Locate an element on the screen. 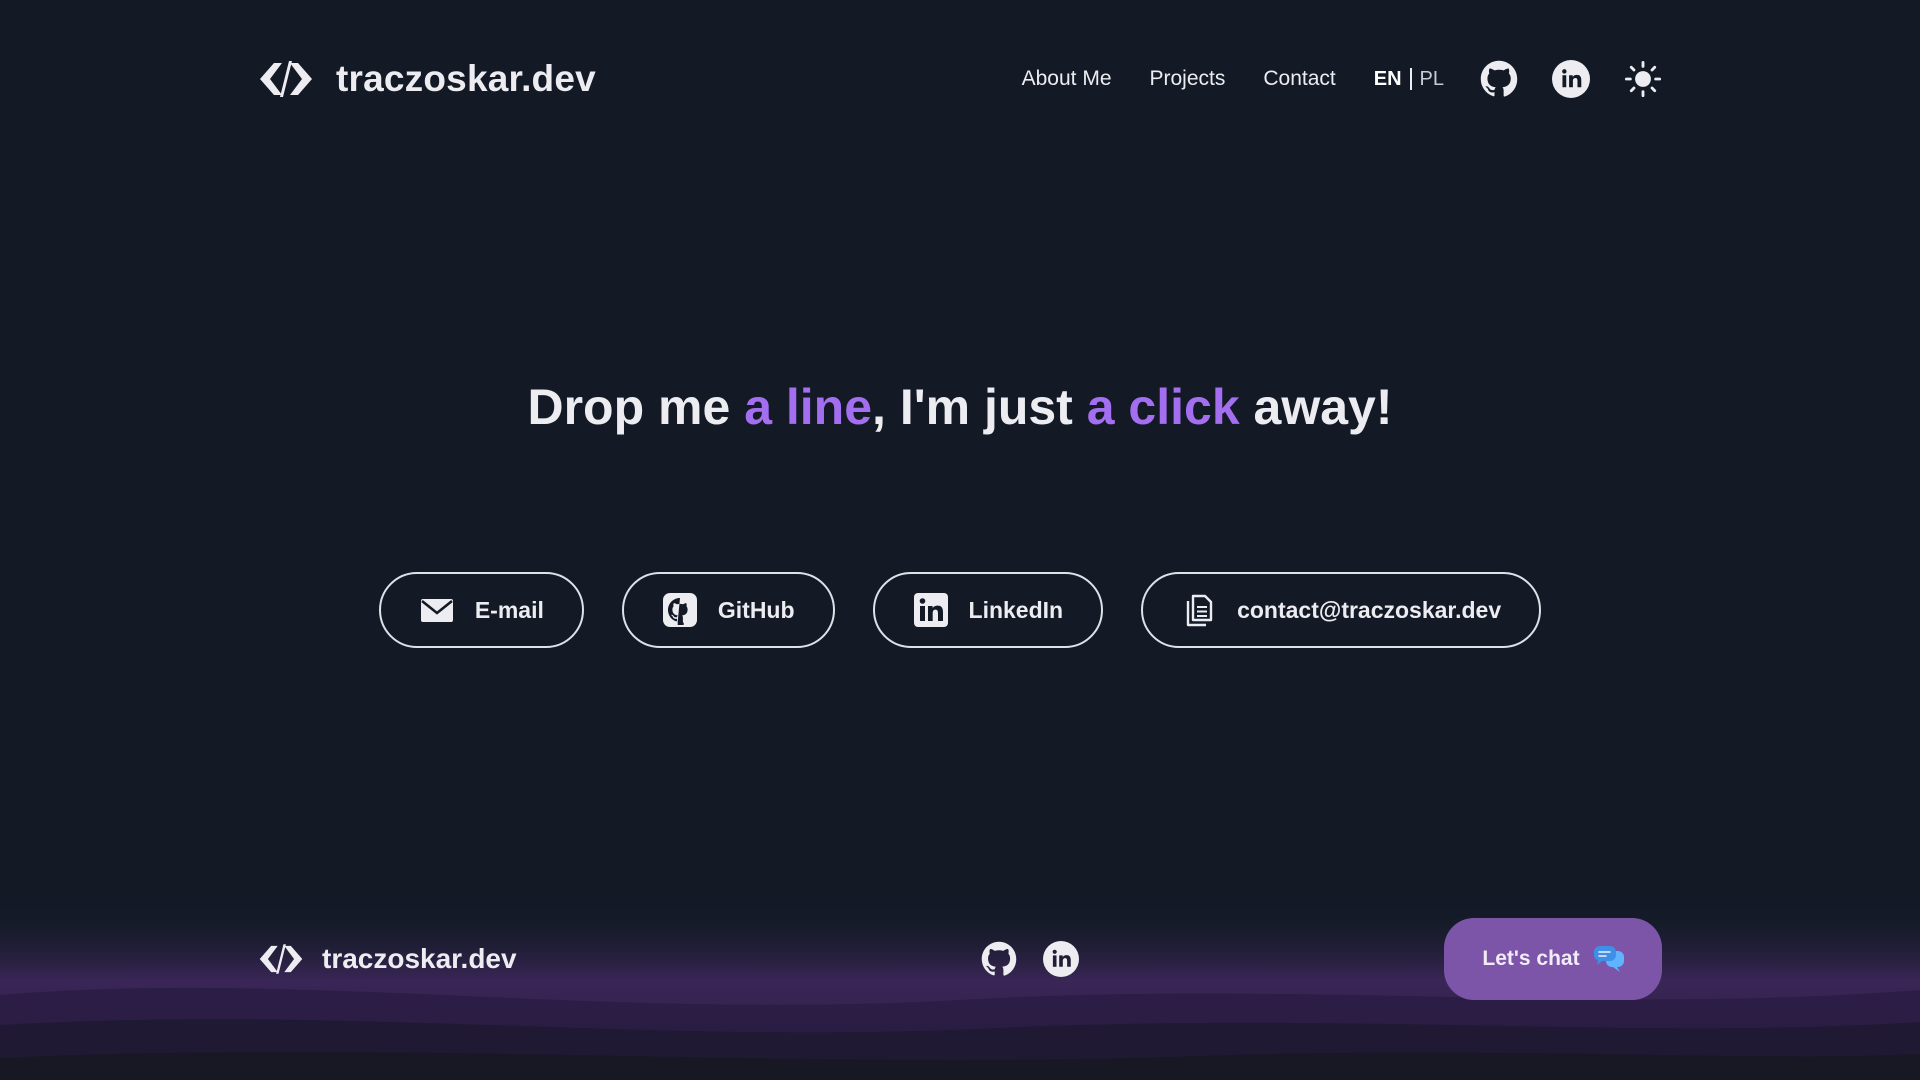  nav-about-me: About Me is located at coordinates (1067, 79).